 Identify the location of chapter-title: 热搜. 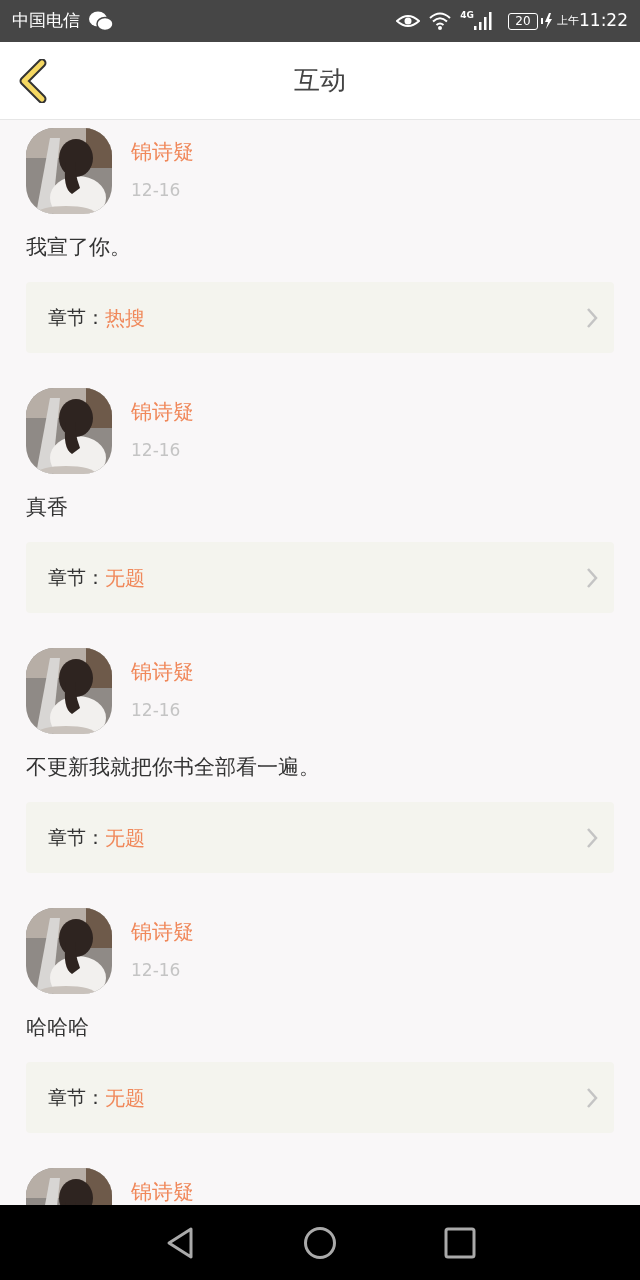
(125, 318).